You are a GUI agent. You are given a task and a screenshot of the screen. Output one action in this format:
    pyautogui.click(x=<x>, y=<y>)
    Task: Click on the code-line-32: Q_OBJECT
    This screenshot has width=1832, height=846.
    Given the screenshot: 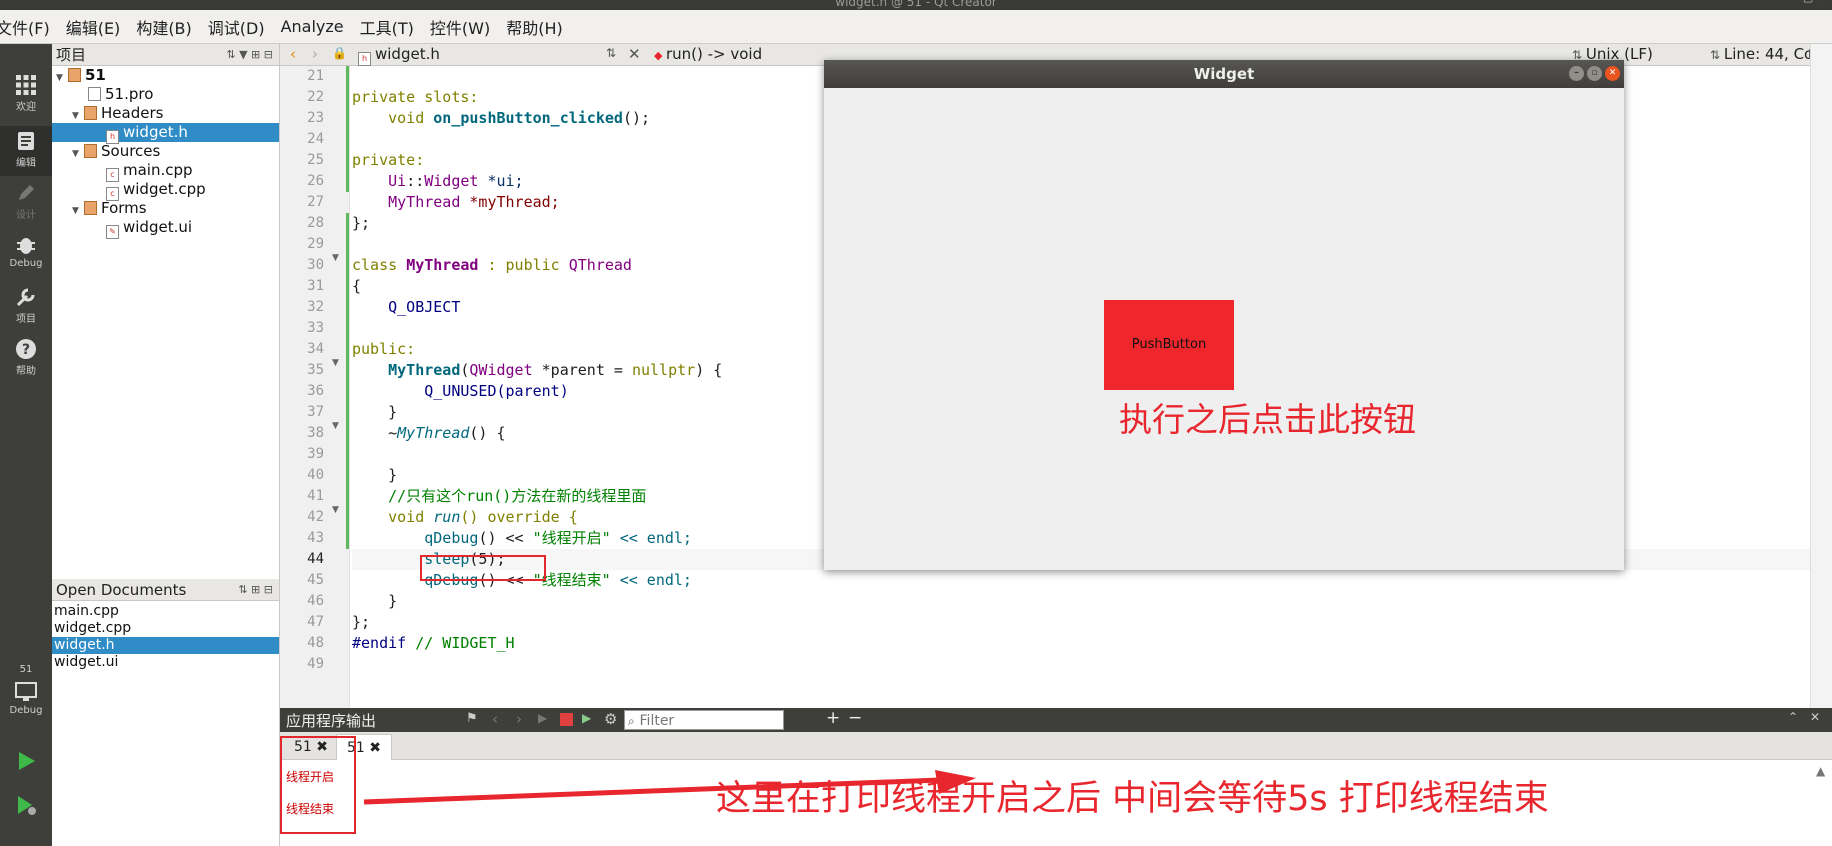 What is the action you would take?
    pyautogui.click(x=406, y=307)
    